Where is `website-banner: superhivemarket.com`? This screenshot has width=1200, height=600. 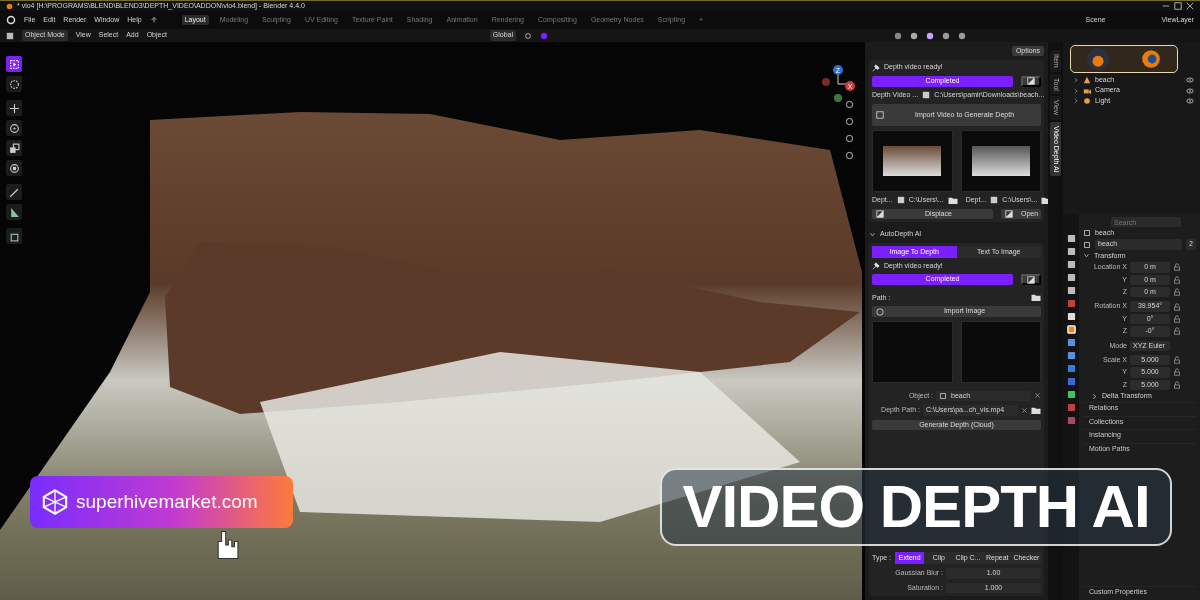
website-banner: superhivemarket.com is located at coordinates (161, 502).